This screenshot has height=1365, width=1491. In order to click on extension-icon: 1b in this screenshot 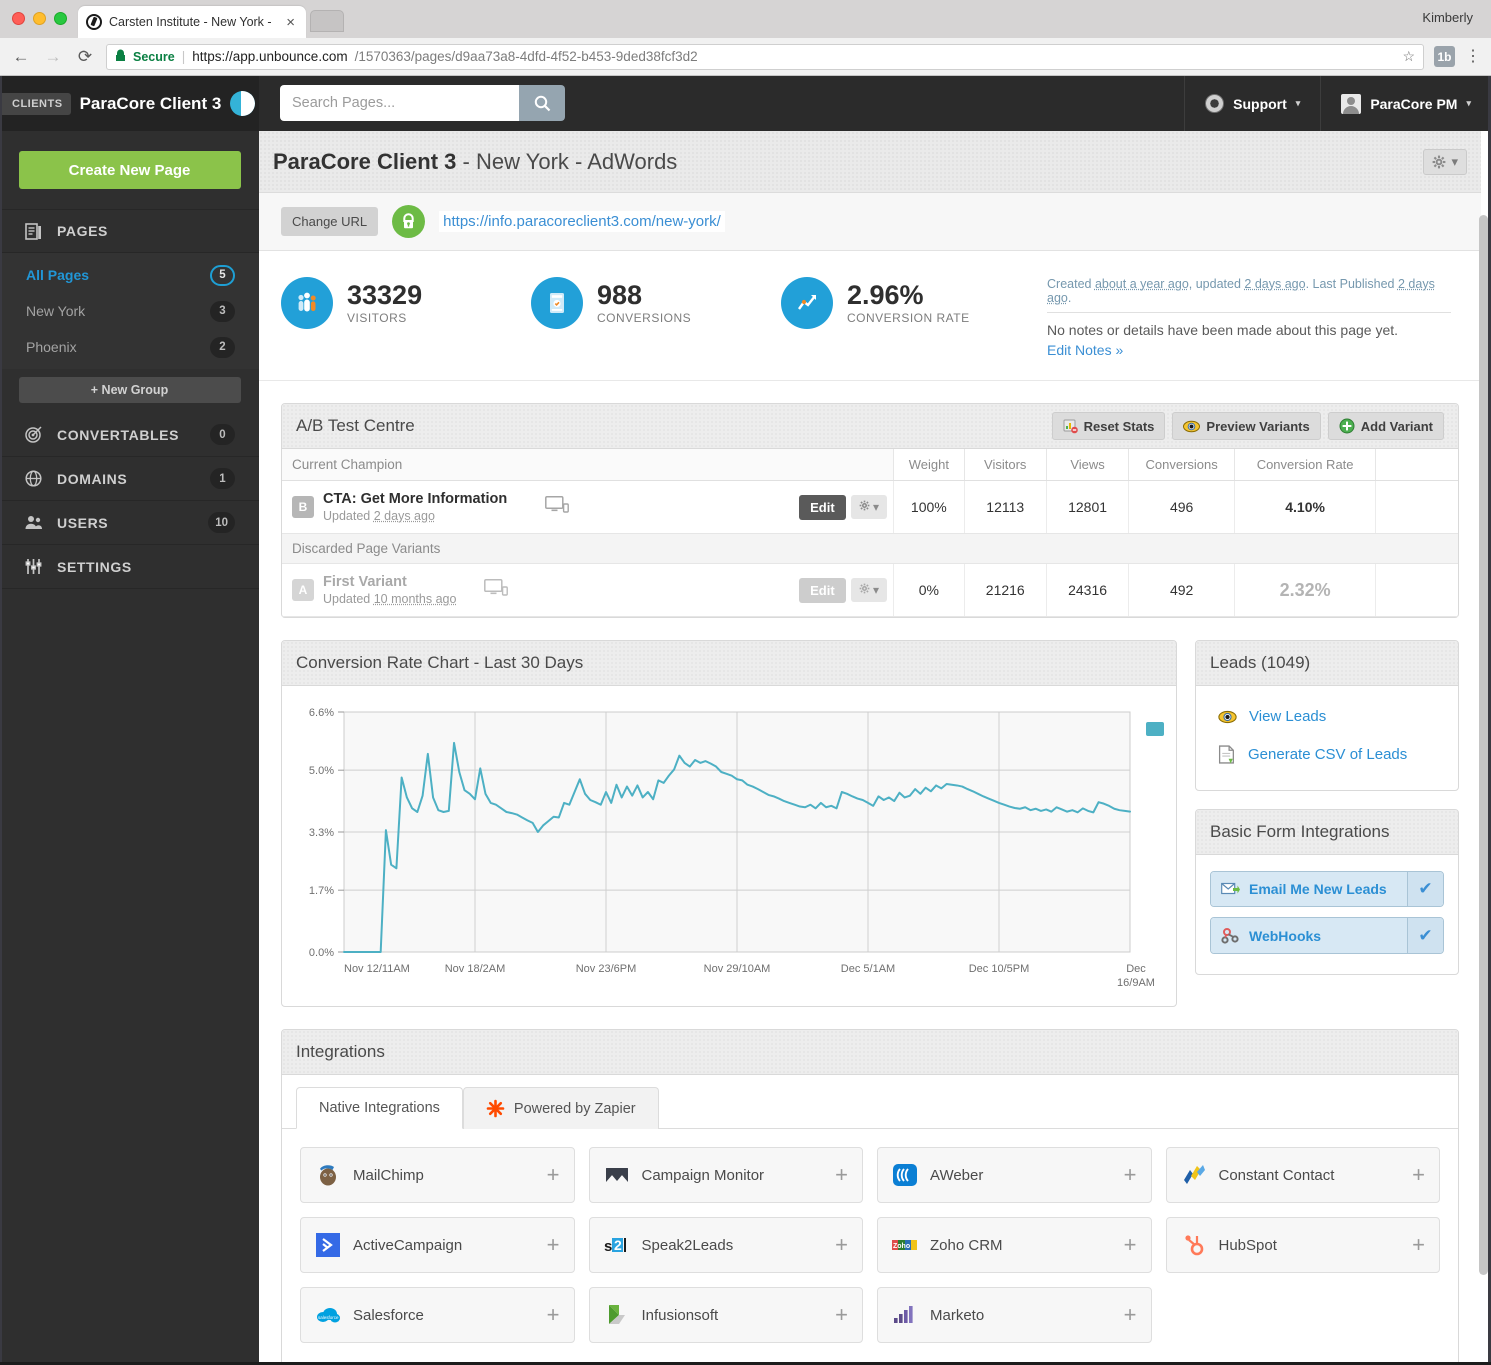, I will do `click(1444, 56)`.